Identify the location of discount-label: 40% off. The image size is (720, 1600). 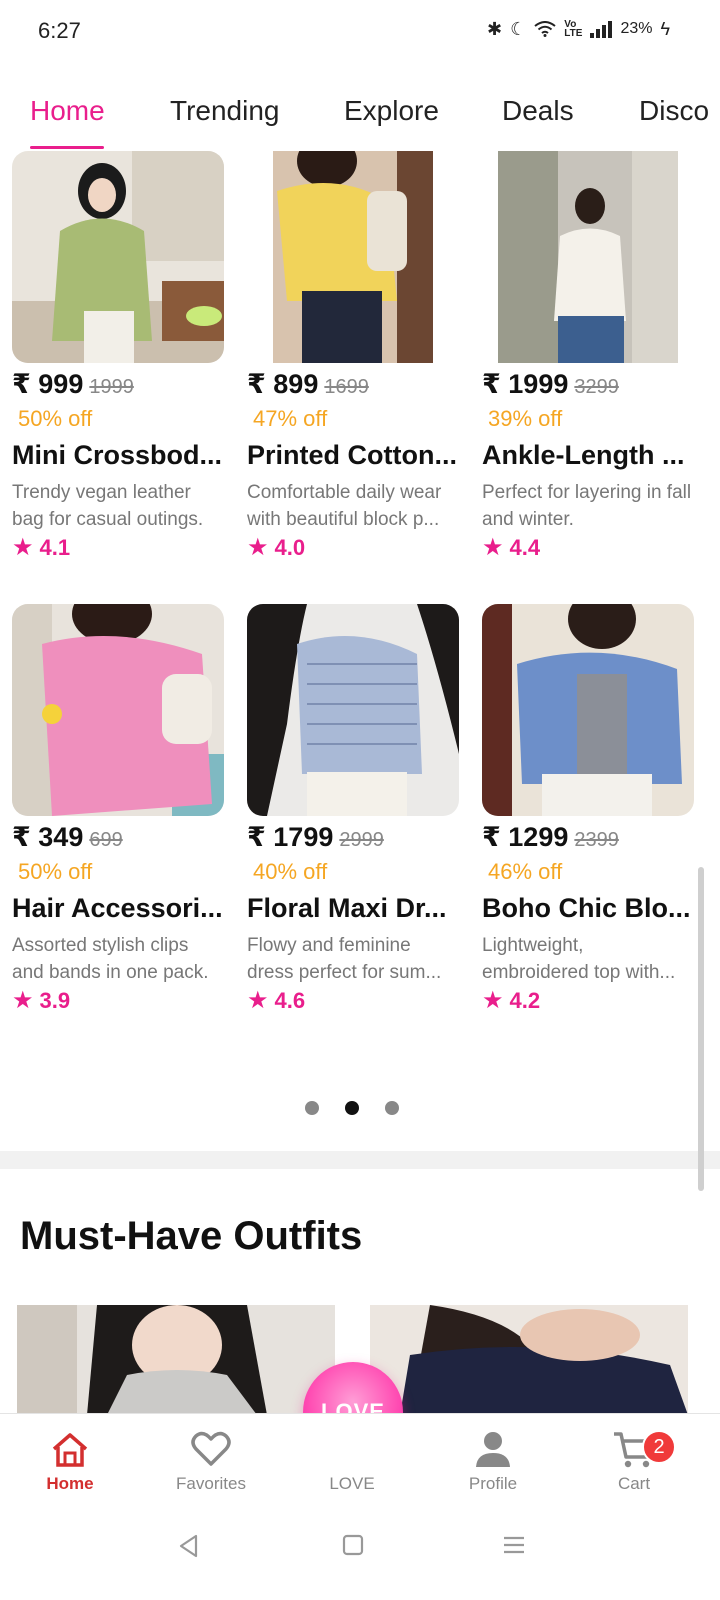
(290, 871).